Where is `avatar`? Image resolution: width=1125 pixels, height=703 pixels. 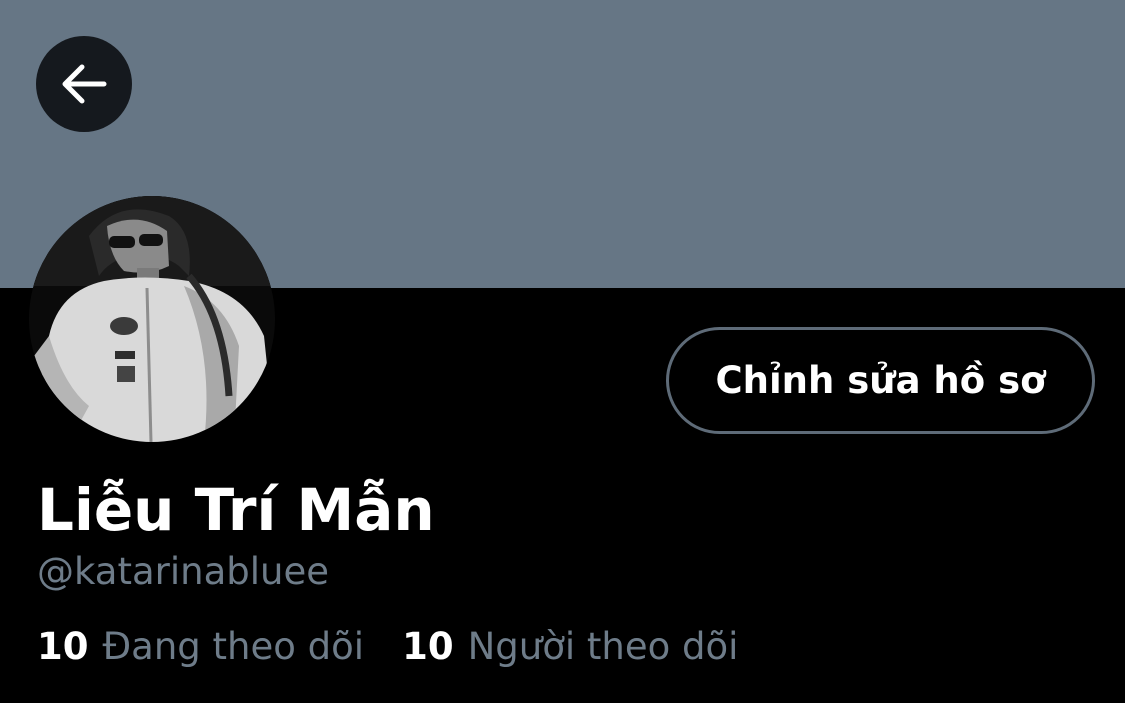
avatar is located at coordinates (152, 319).